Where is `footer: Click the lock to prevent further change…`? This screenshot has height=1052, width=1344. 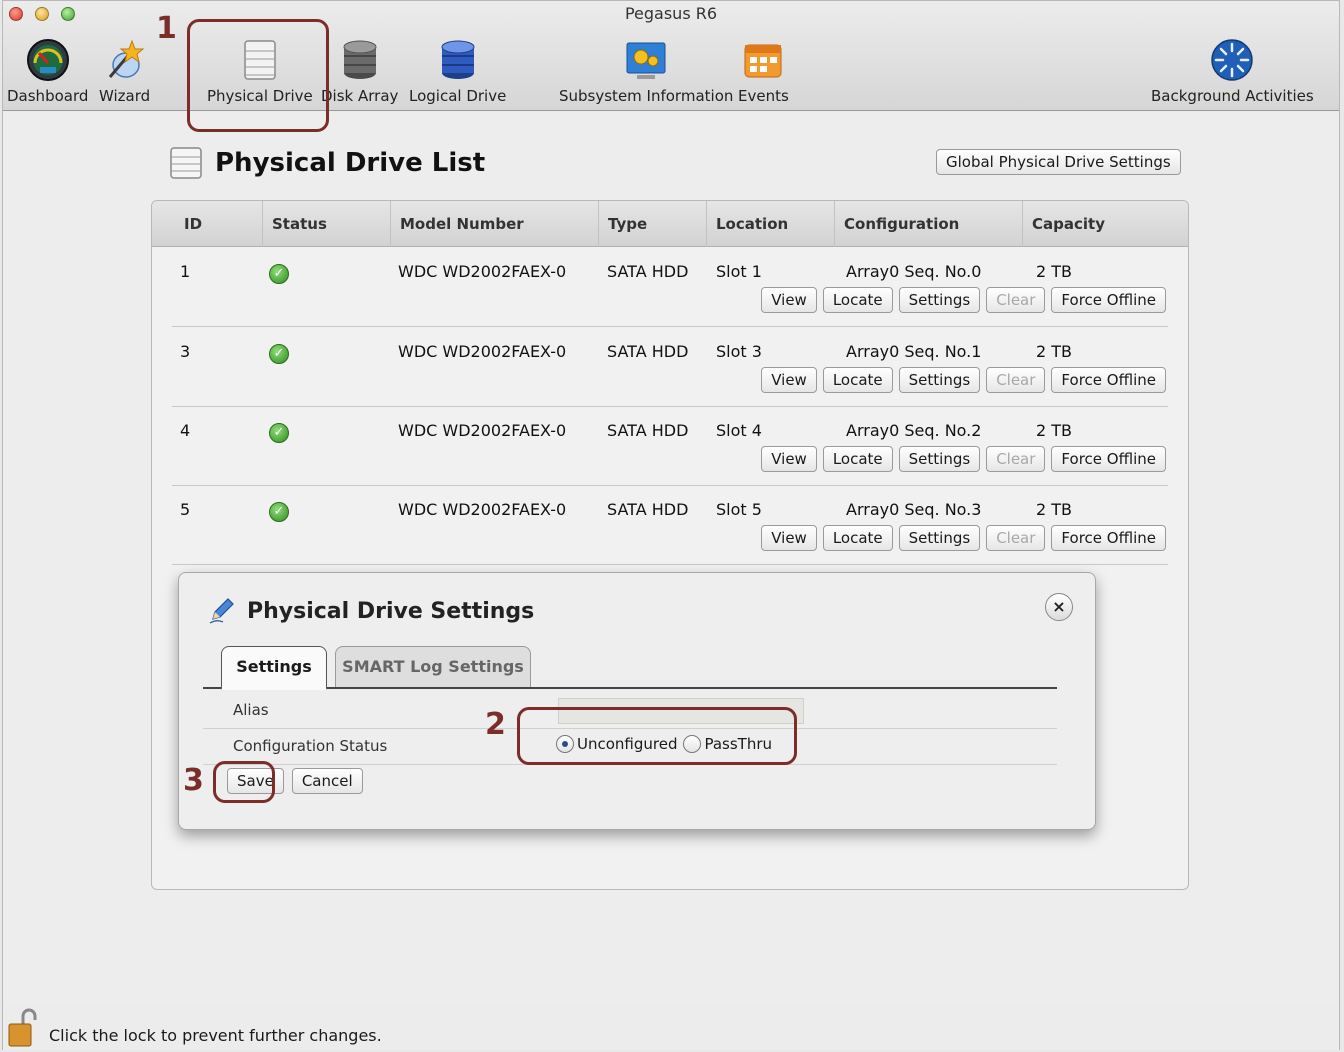
footer: Click the lock to prevent further change… is located at coordinates (671, 1027).